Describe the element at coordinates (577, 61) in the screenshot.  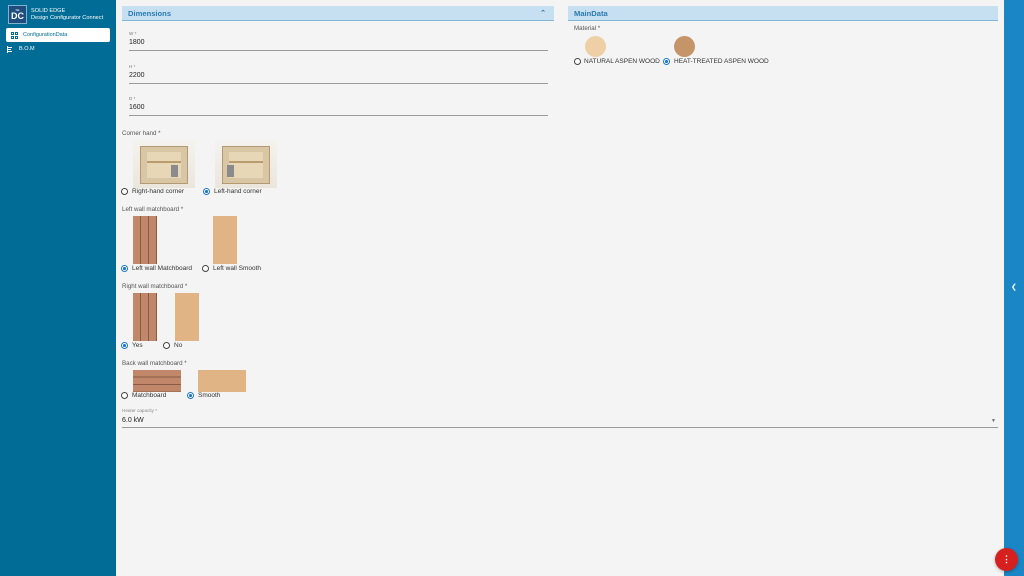
I see `natural-aspen-radio` at that location.